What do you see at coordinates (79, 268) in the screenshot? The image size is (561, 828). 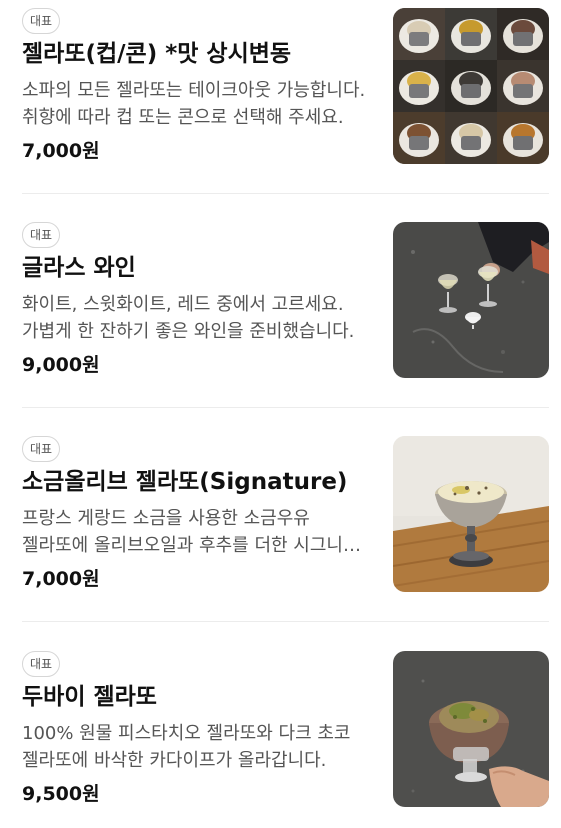 I see `menu-item-name: 글라스 와인` at bounding box center [79, 268].